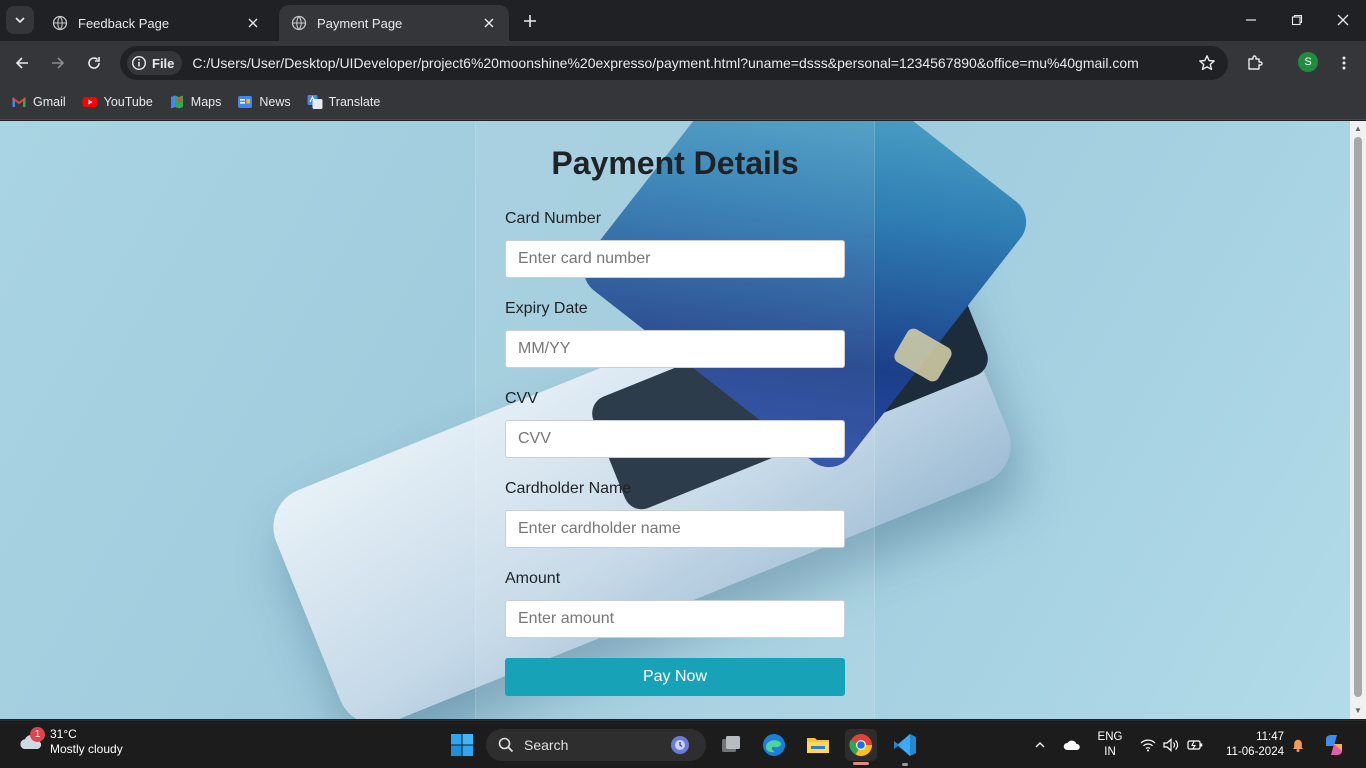  I want to click on onedrive-cloud-icon, so click(1071, 745).